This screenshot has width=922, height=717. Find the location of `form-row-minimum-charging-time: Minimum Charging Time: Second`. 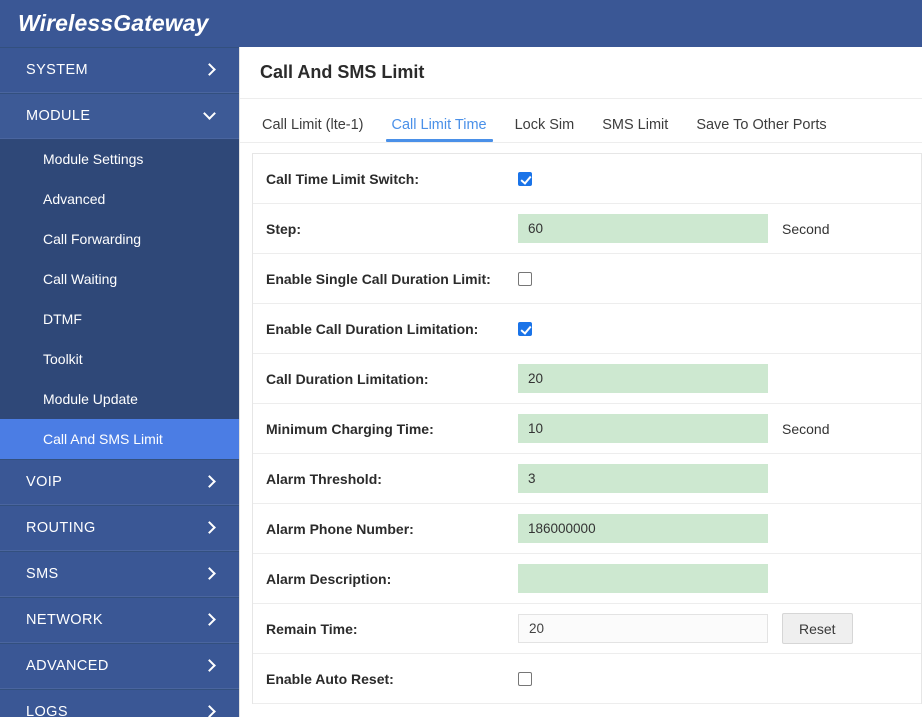

form-row-minimum-charging-time: Minimum Charging Time: Second is located at coordinates (587, 429).